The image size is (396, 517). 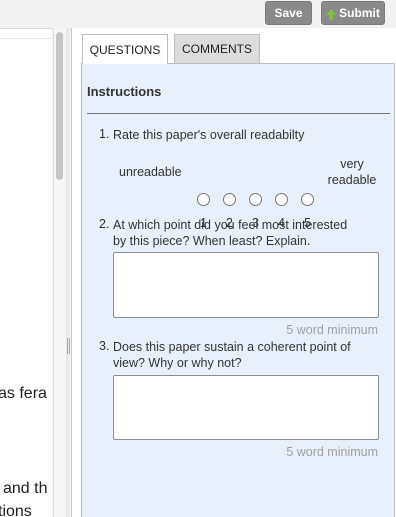 I want to click on tab-comments: COMMENTS, so click(x=217, y=48).